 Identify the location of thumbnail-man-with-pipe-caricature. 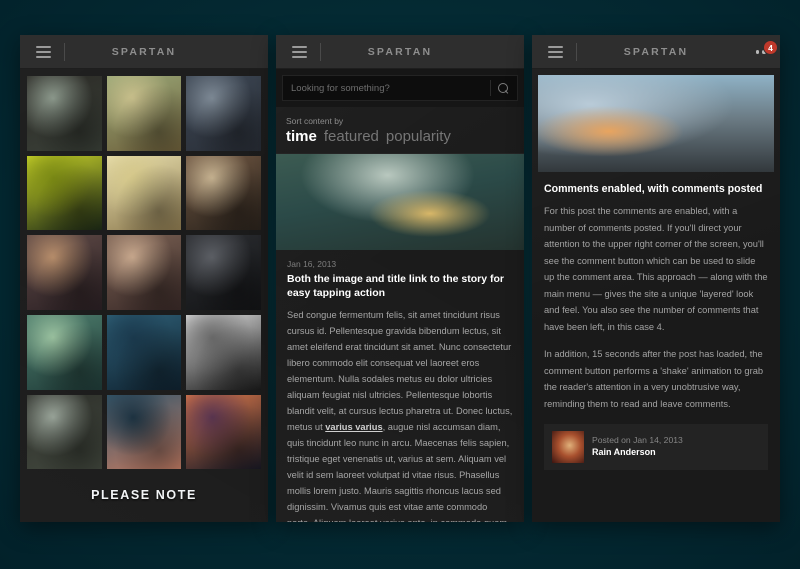
(144, 432).